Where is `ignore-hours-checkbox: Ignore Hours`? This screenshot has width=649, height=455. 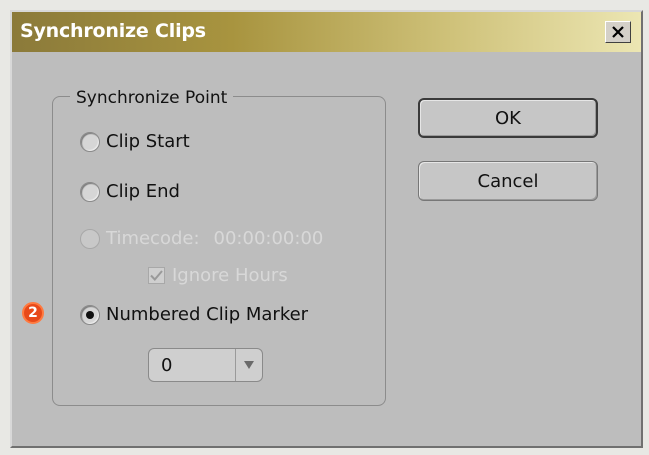 ignore-hours-checkbox: Ignore Hours is located at coordinates (218, 275).